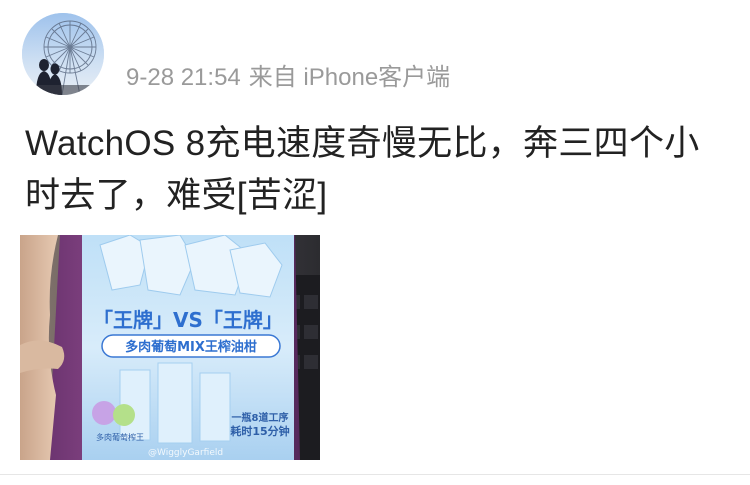 Image resolution: width=750 pixels, height=485 pixels. Describe the element at coordinates (191, 347) in the screenshot. I see `photo-product-name: 多肉葡萄MIX王榨油柑` at that location.